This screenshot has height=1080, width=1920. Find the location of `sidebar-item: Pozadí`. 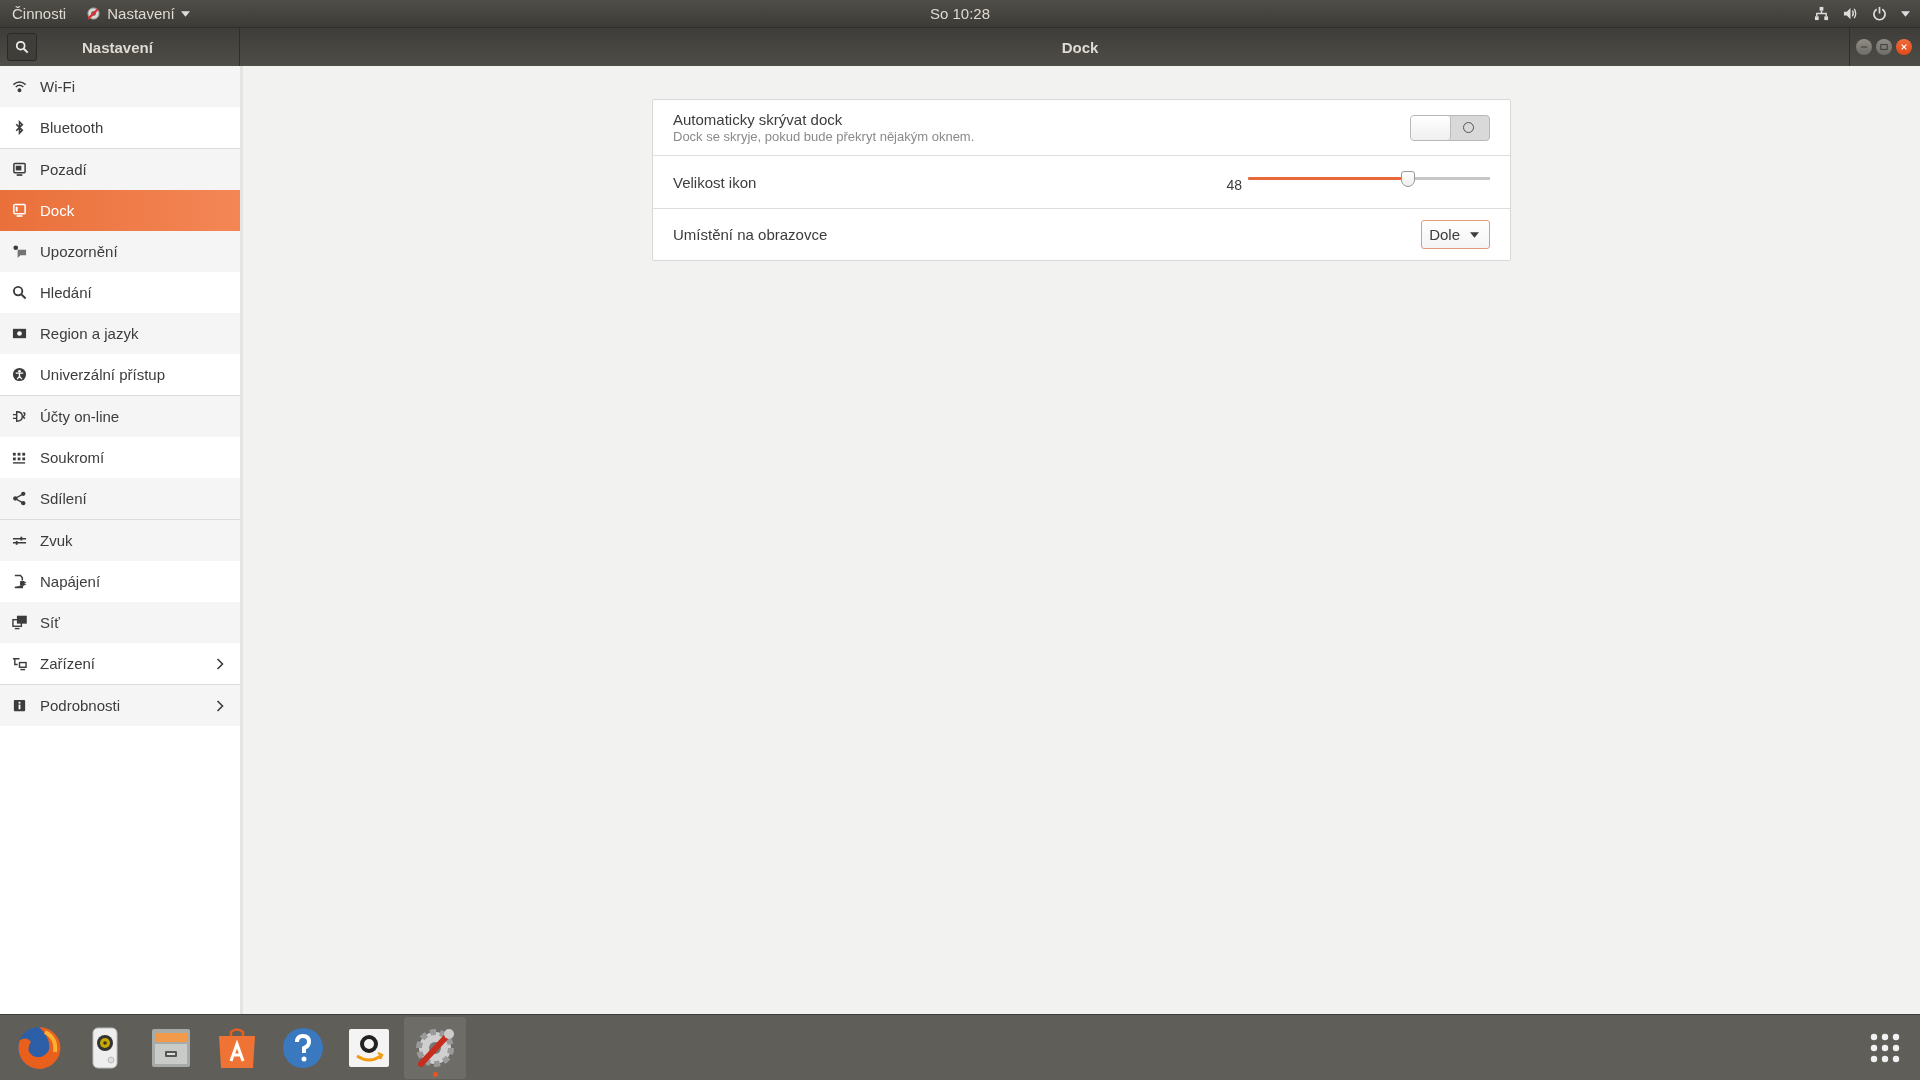

sidebar-item: Pozadí is located at coordinates (120, 169).